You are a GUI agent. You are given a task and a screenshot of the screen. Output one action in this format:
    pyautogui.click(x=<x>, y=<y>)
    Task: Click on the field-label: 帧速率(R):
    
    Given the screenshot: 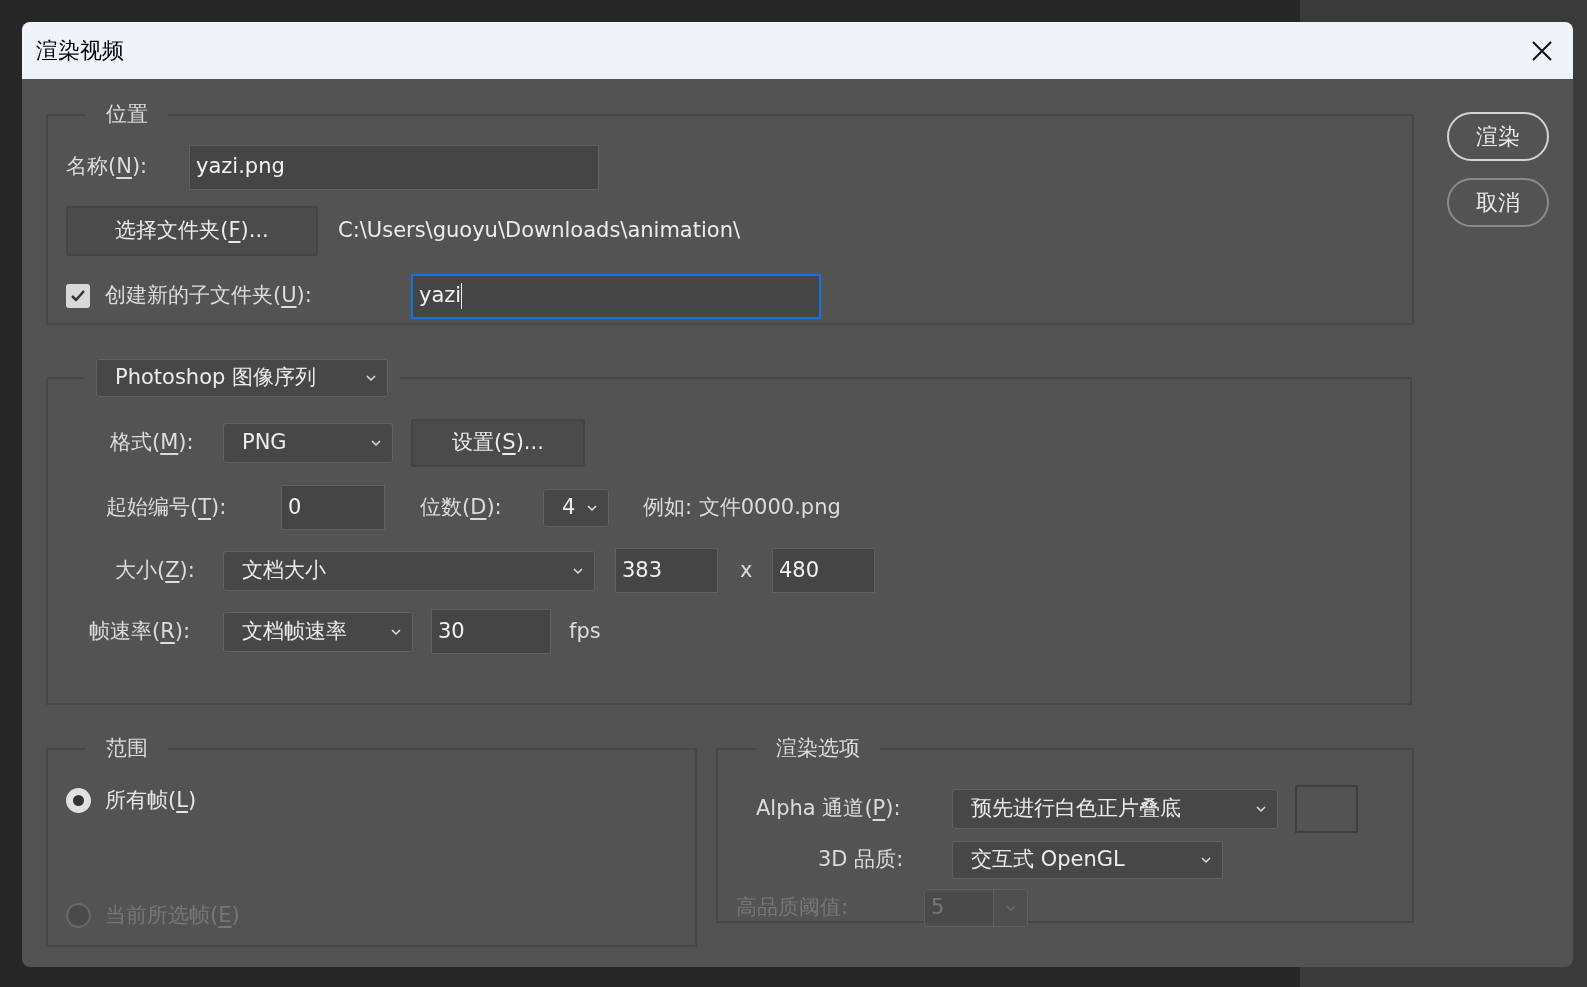 What is the action you would take?
    pyautogui.click(x=140, y=631)
    